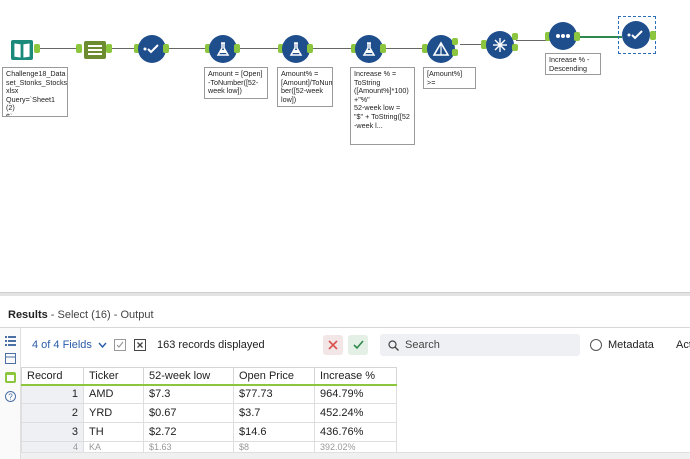  What do you see at coordinates (480, 345) in the screenshot?
I see `search-input: Search` at bounding box center [480, 345].